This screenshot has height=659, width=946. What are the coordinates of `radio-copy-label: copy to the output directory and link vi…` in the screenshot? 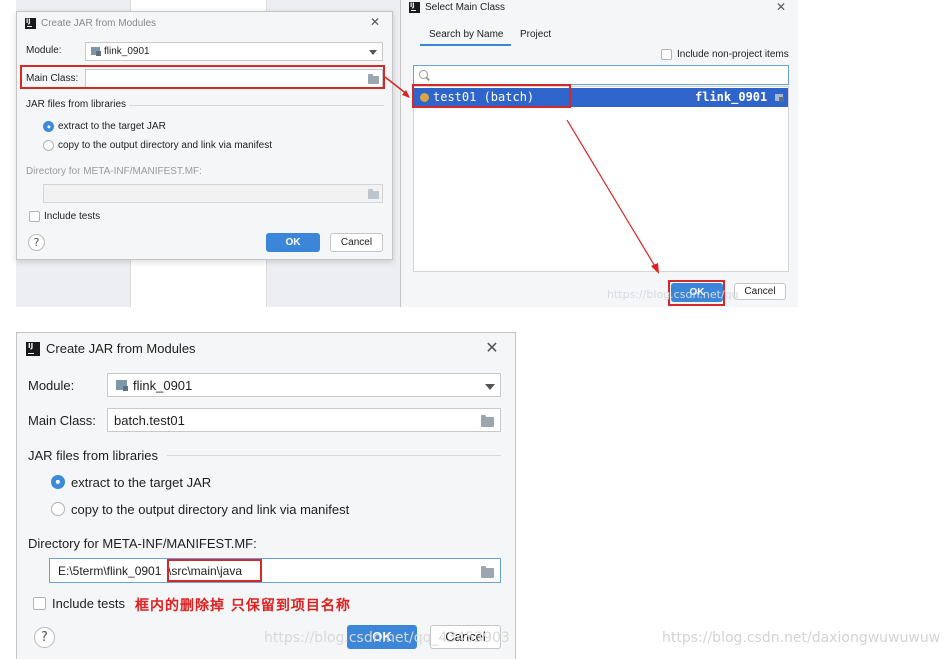 It's located at (210, 509).